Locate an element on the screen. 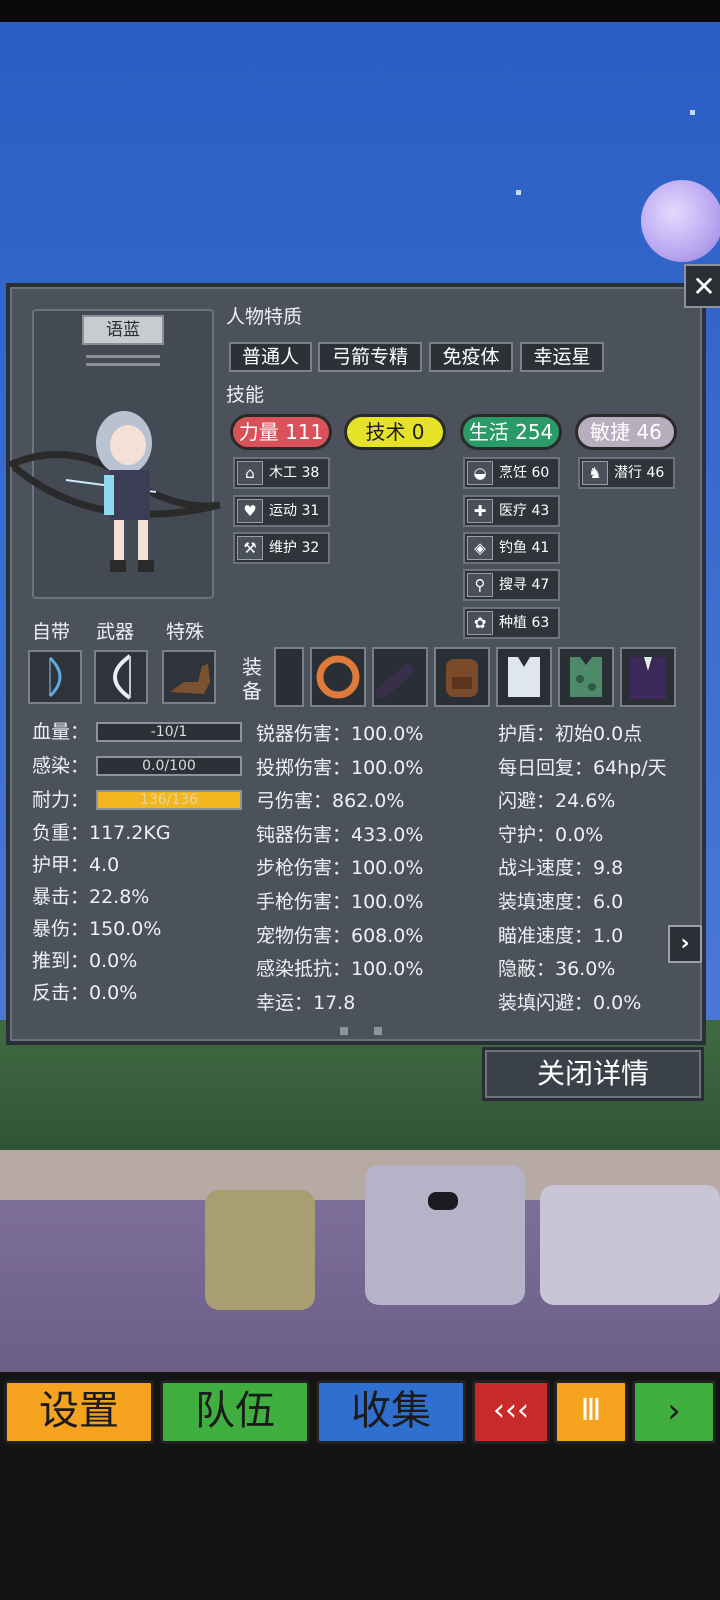 This screenshot has width=720, height=1600. close-details-button: 关闭详情 is located at coordinates (593, 1074).